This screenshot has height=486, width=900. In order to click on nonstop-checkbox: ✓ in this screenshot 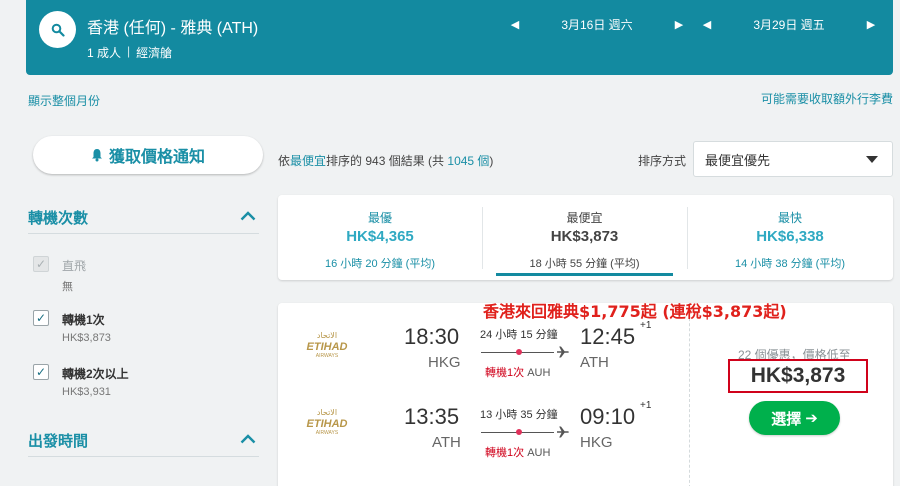, I will do `click(41, 264)`.